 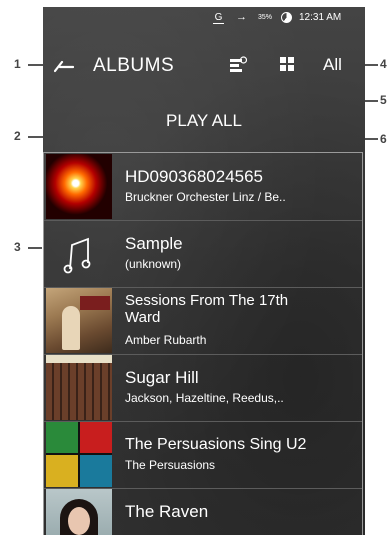 I want to click on album-row: The Persuasions Sing U2 The Persuasions, so click(x=203, y=455).